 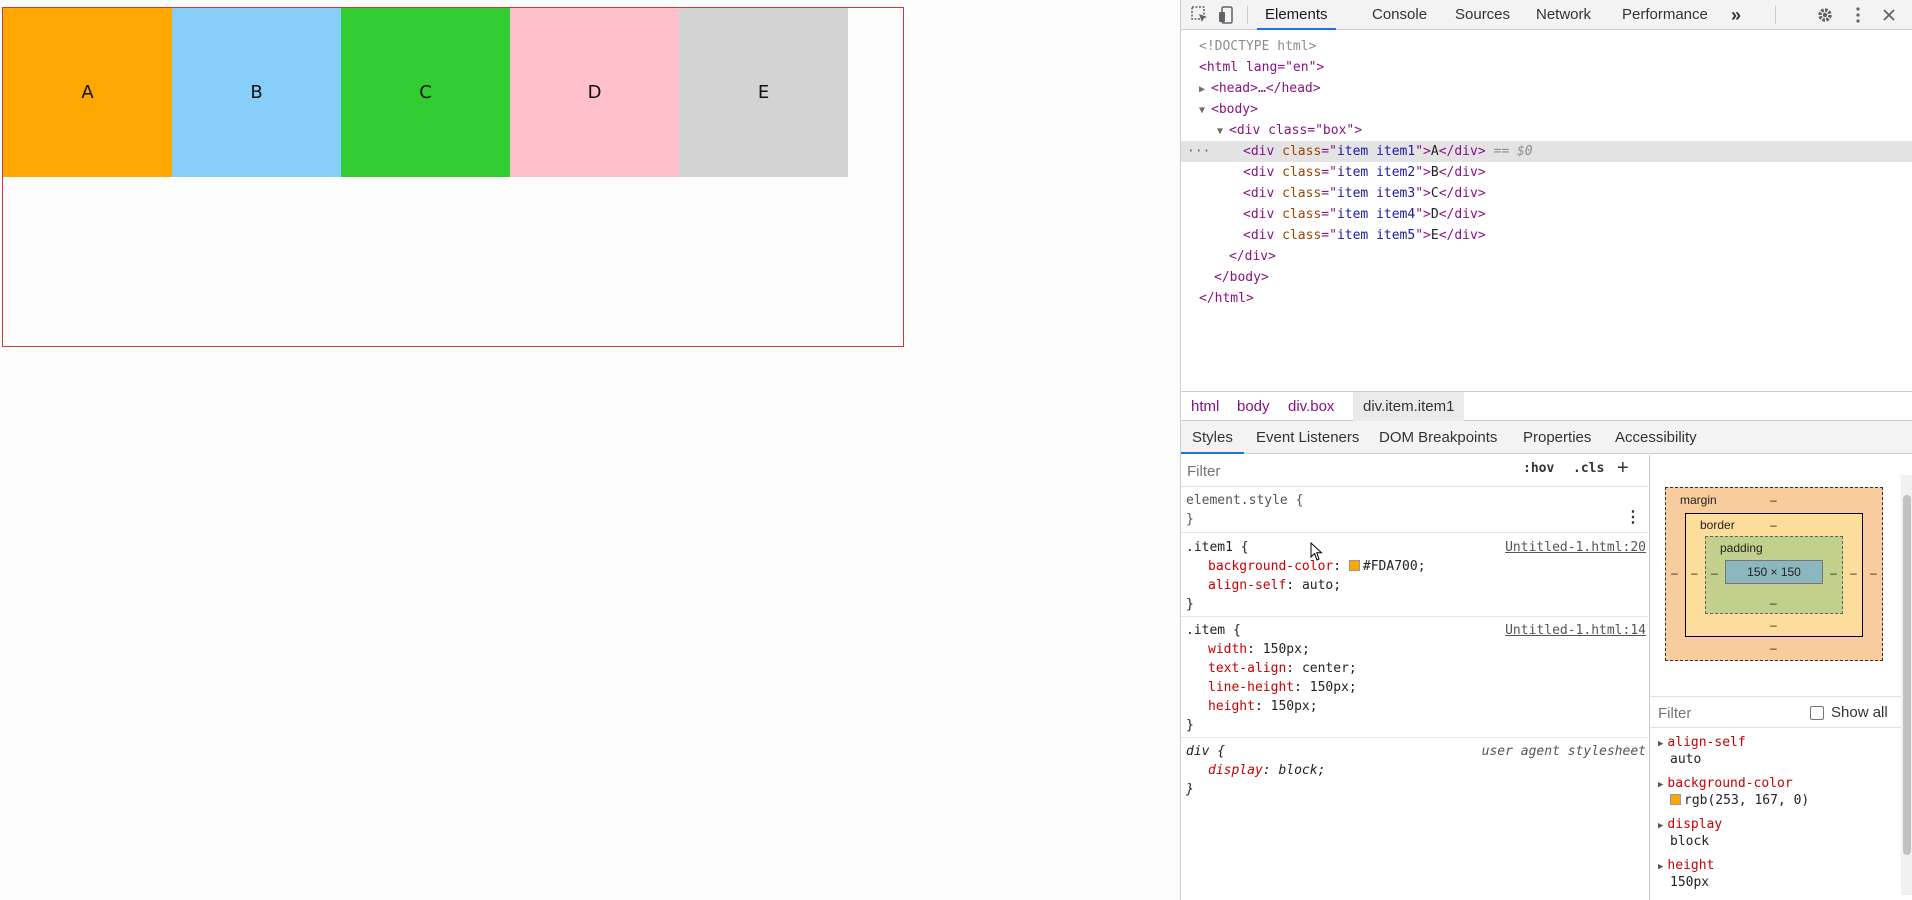 What do you see at coordinates (1390, 566) in the screenshot?
I see `bg-prop-value: #FDA700` at bounding box center [1390, 566].